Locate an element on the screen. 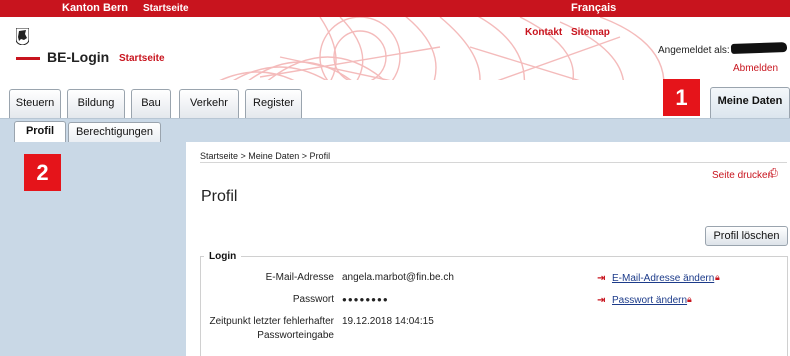  canton-link: Kanton Bern is located at coordinates (95, 8).